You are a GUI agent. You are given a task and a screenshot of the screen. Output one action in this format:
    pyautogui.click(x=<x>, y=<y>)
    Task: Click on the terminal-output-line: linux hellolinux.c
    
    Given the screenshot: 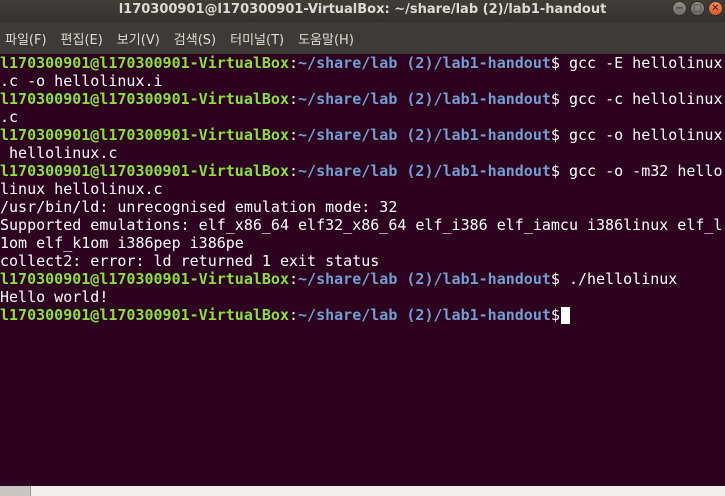 What is the action you would take?
    pyautogui.click(x=81, y=189)
    